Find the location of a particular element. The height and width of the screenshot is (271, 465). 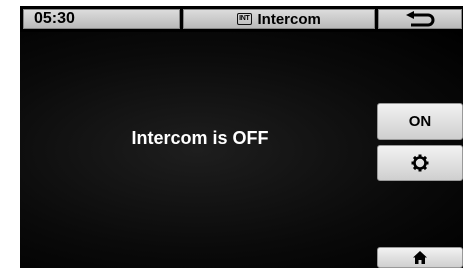

screen-title-label: Intercom is located at coordinates (289, 19).